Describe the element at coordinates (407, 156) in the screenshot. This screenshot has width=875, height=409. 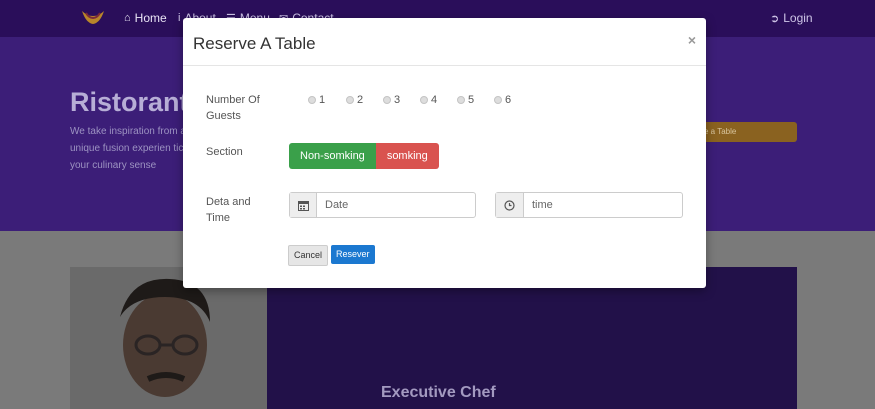
I see `smoking-button: somking` at that location.